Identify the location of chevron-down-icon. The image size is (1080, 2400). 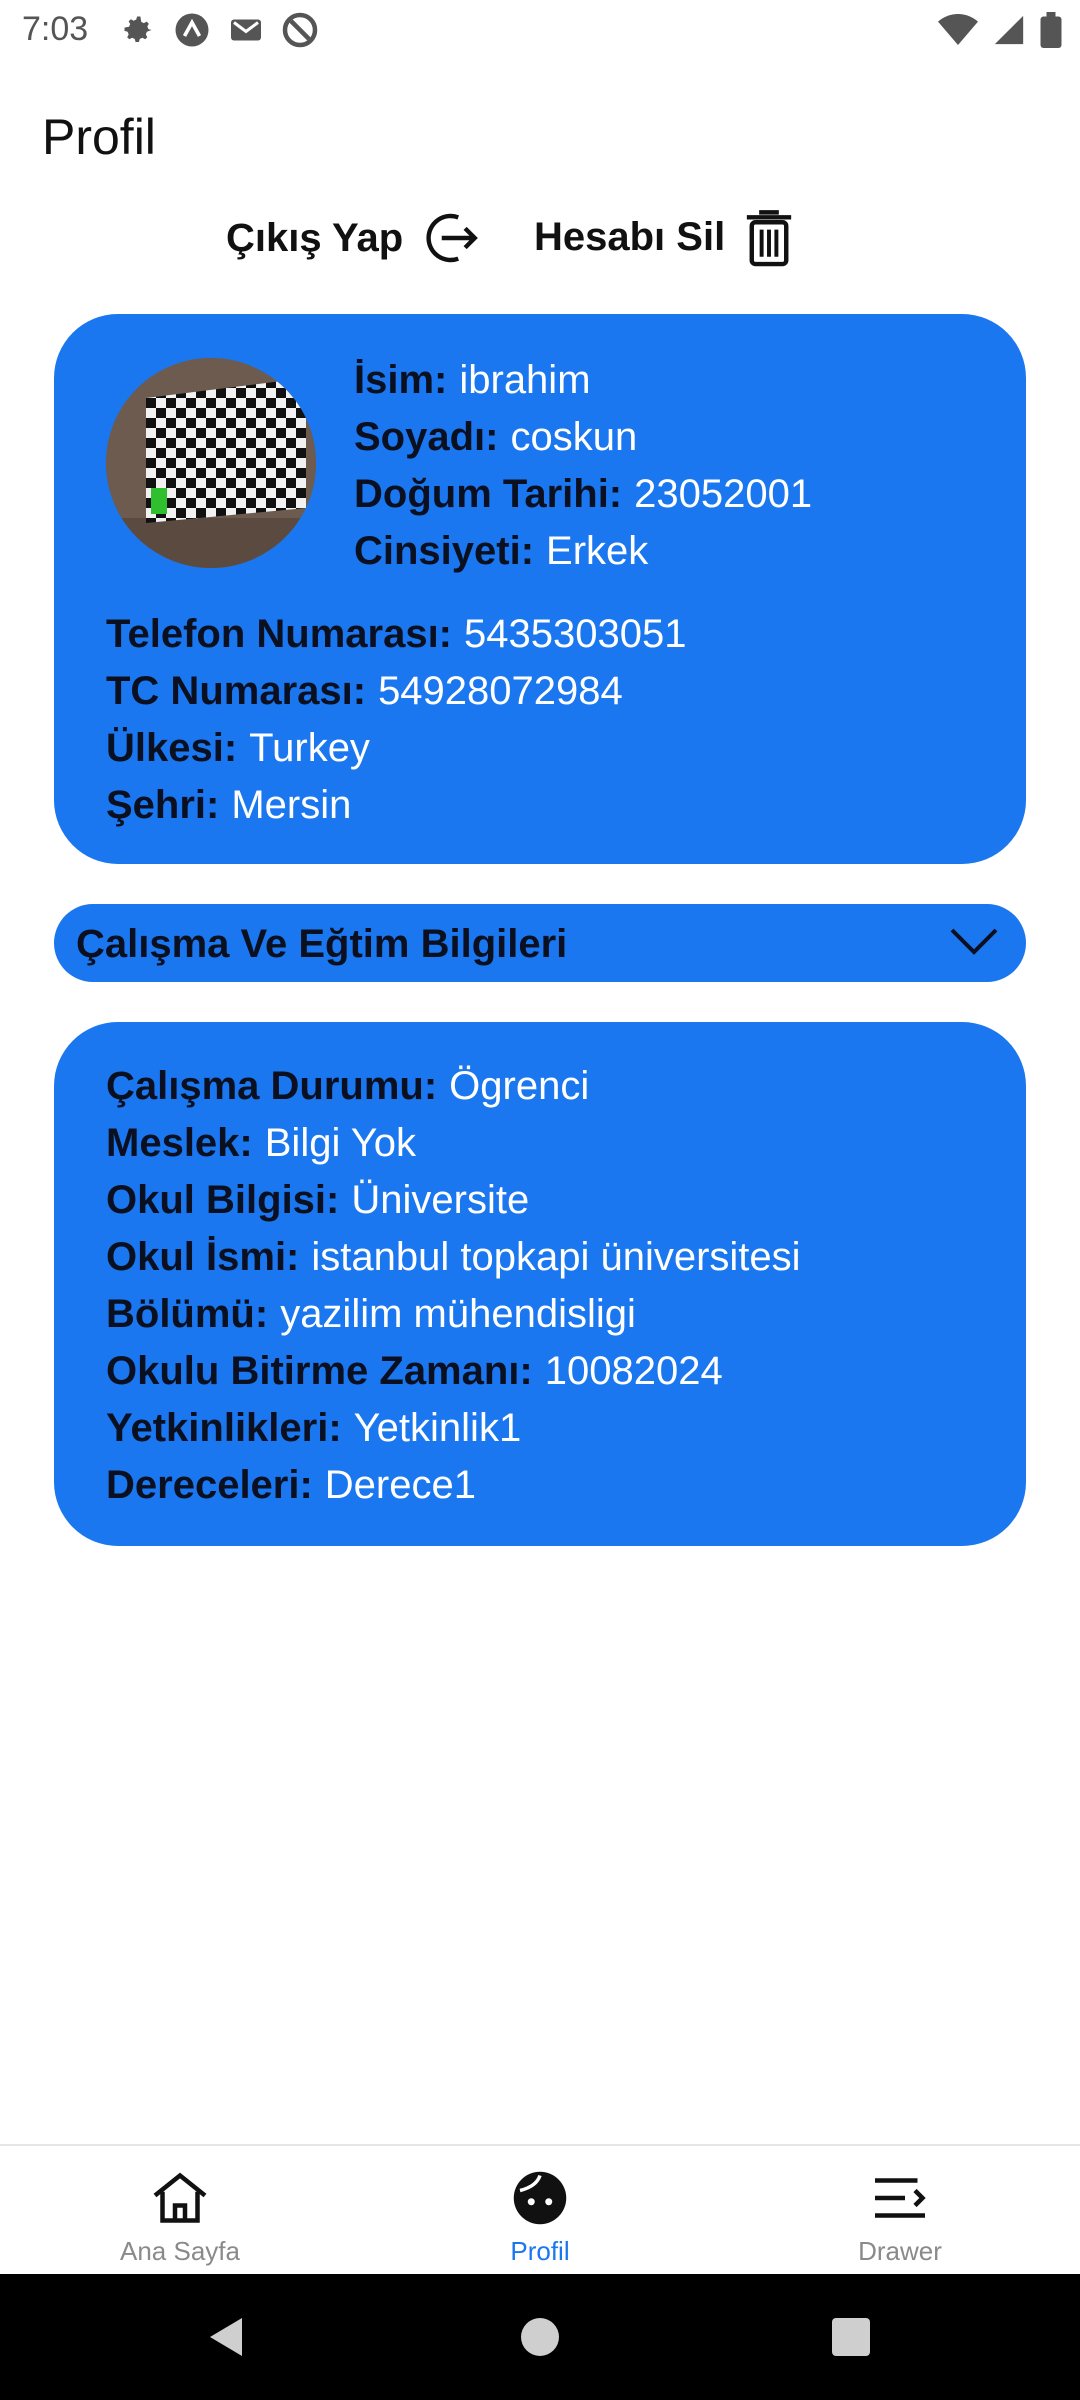
(974, 941).